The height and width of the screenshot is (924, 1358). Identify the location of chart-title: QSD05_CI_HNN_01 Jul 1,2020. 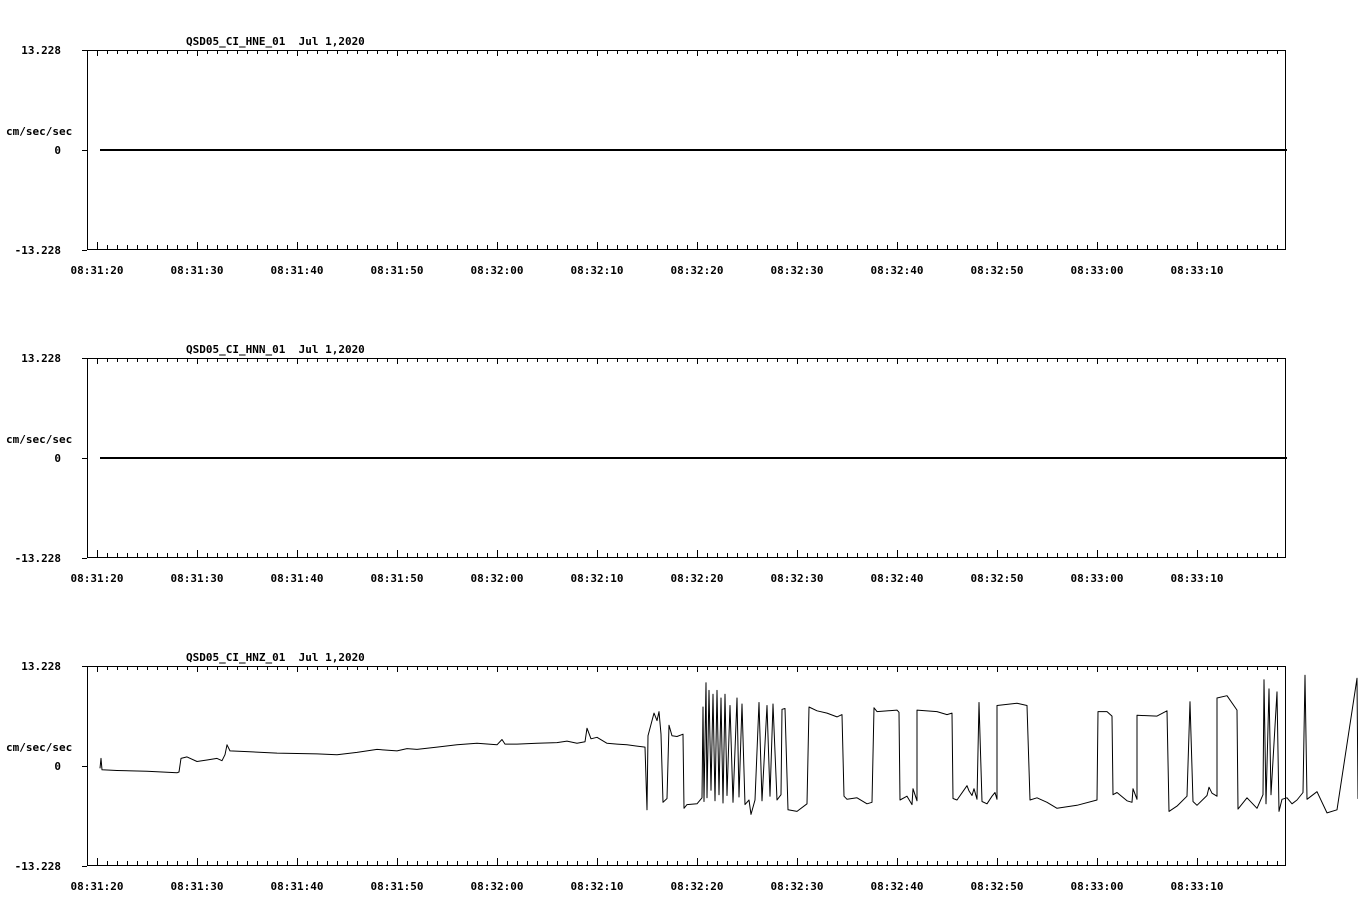
(275, 349).